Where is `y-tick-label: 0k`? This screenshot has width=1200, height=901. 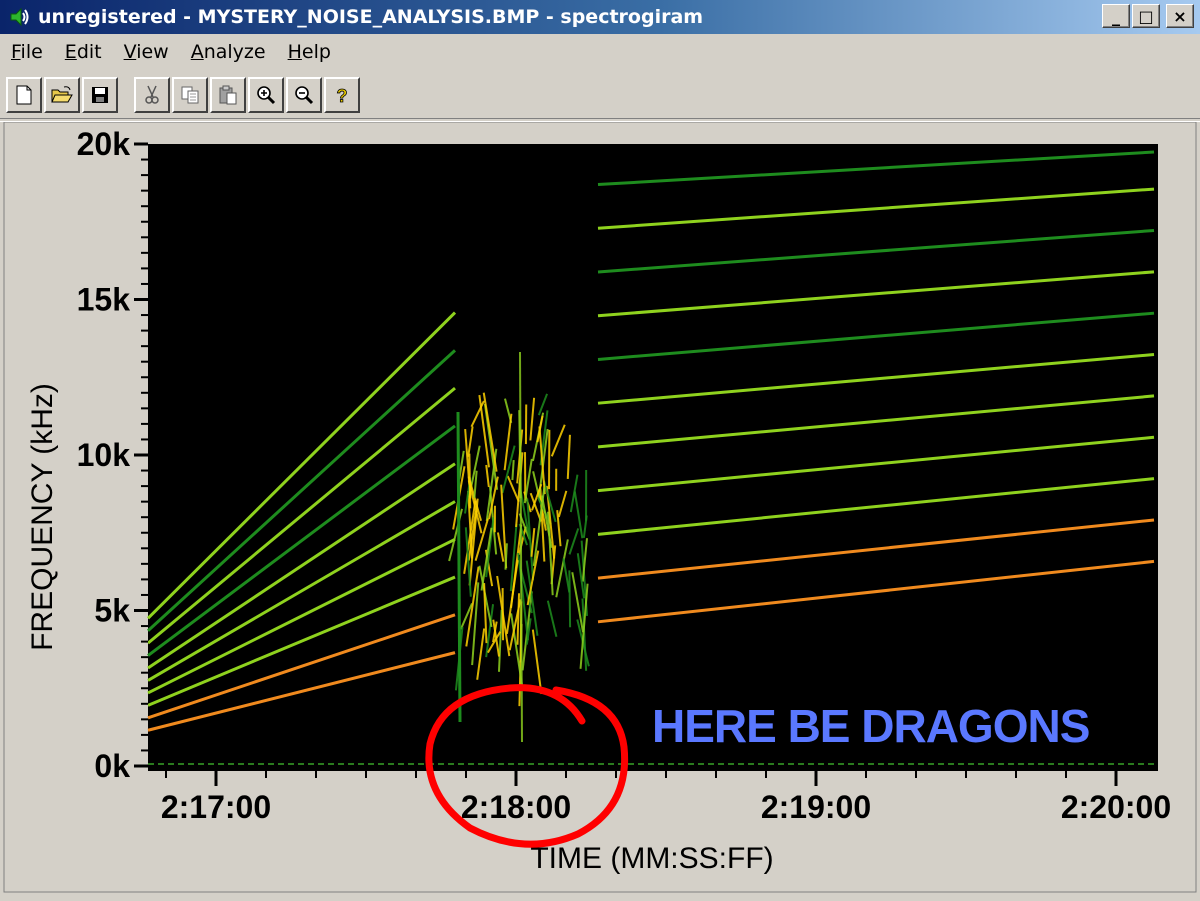 y-tick-label: 0k is located at coordinates (112, 766).